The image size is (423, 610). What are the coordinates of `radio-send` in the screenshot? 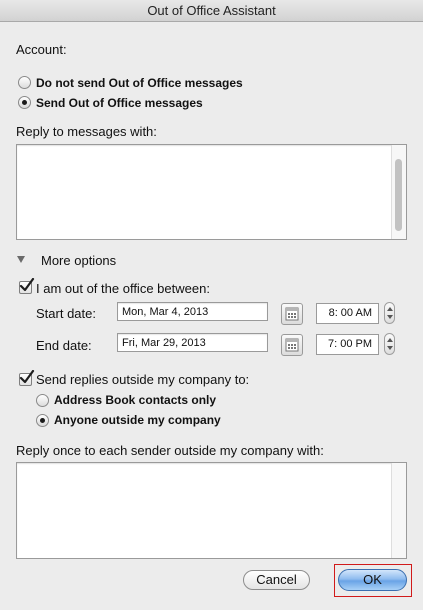 It's located at (24, 102).